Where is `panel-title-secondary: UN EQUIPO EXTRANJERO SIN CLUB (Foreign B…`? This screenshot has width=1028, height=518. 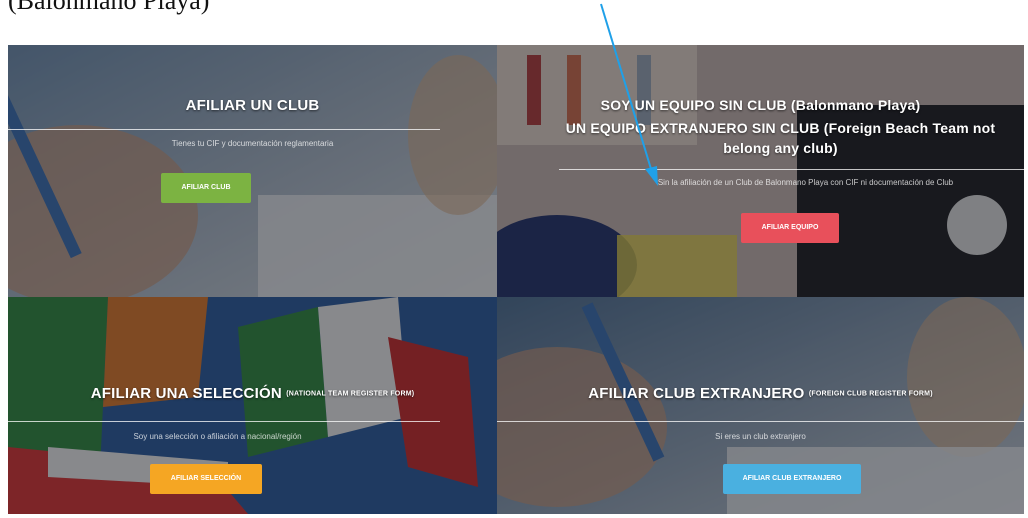 panel-title-secondary: UN EQUIPO EXTRANJERO SIN CLUB (Foreign B… is located at coordinates (780, 138).